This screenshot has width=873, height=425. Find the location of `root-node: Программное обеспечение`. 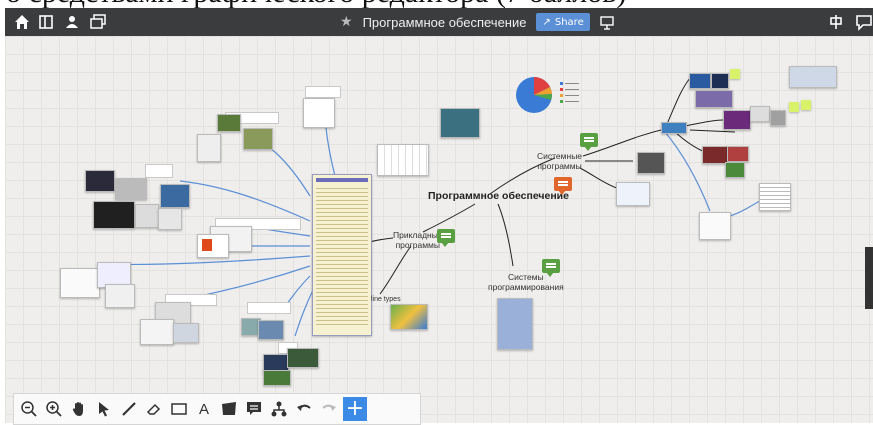

root-node: Программное обеспечение is located at coordinates (498, 196).